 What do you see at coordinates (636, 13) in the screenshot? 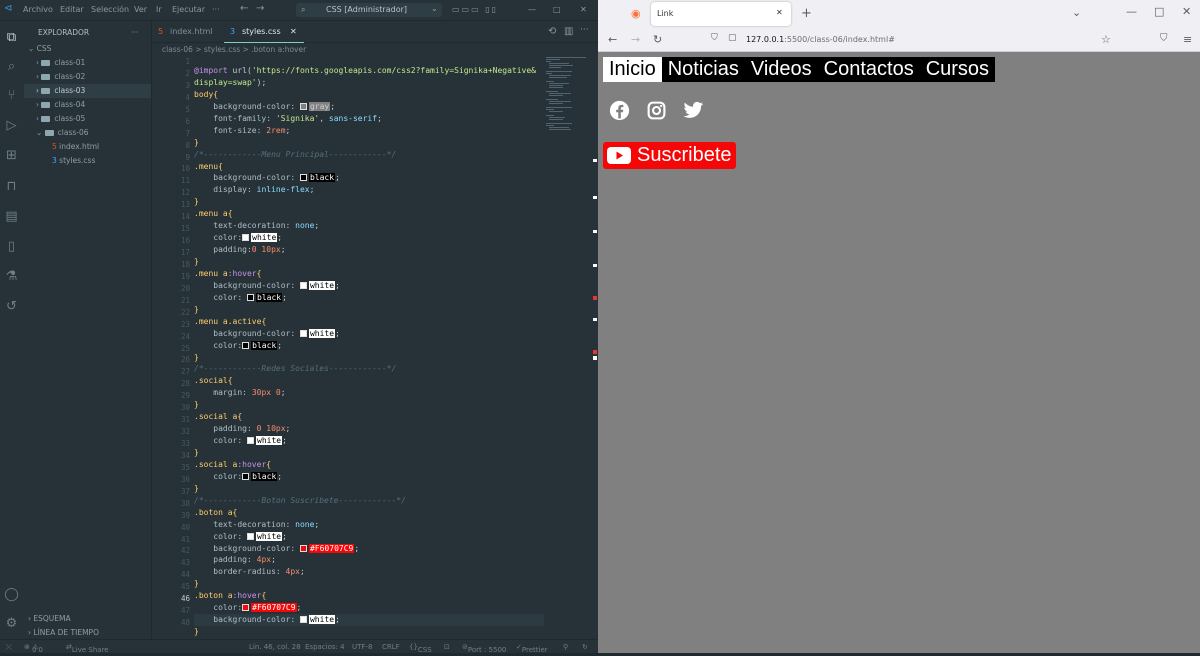
I see `firefox-view-icon: ◉` at bounding box center [636, 13].